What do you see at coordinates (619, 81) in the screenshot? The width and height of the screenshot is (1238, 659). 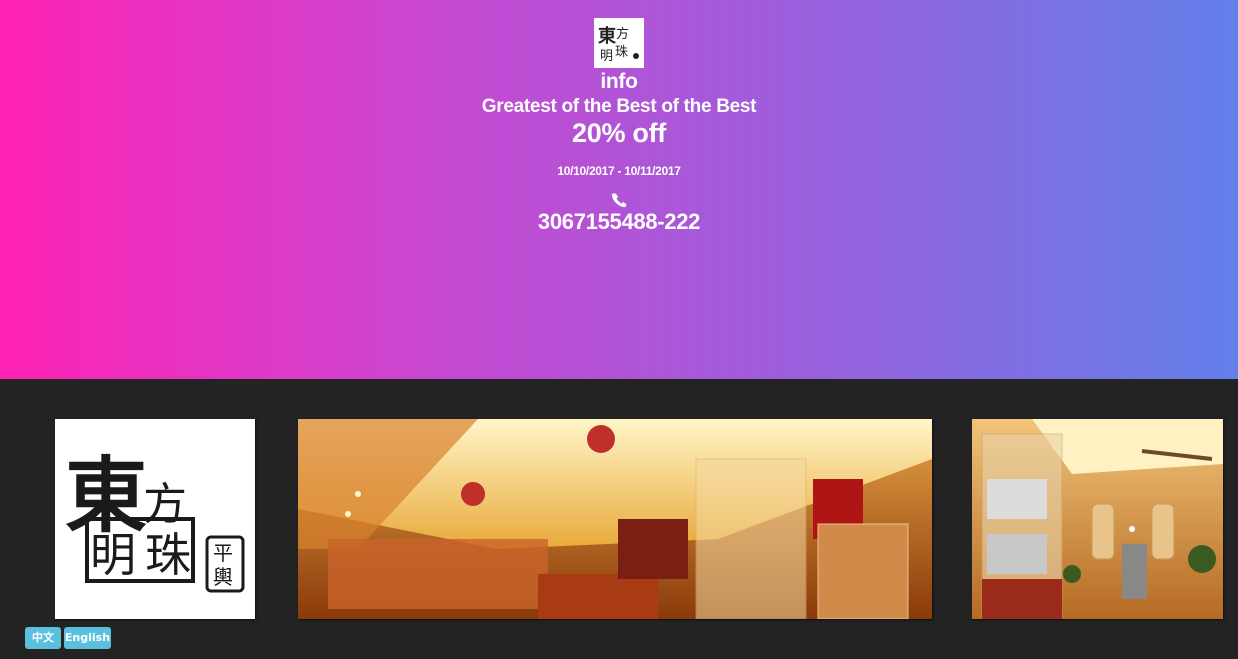 I see `promo-title: info` at bounding box center [619, 81].